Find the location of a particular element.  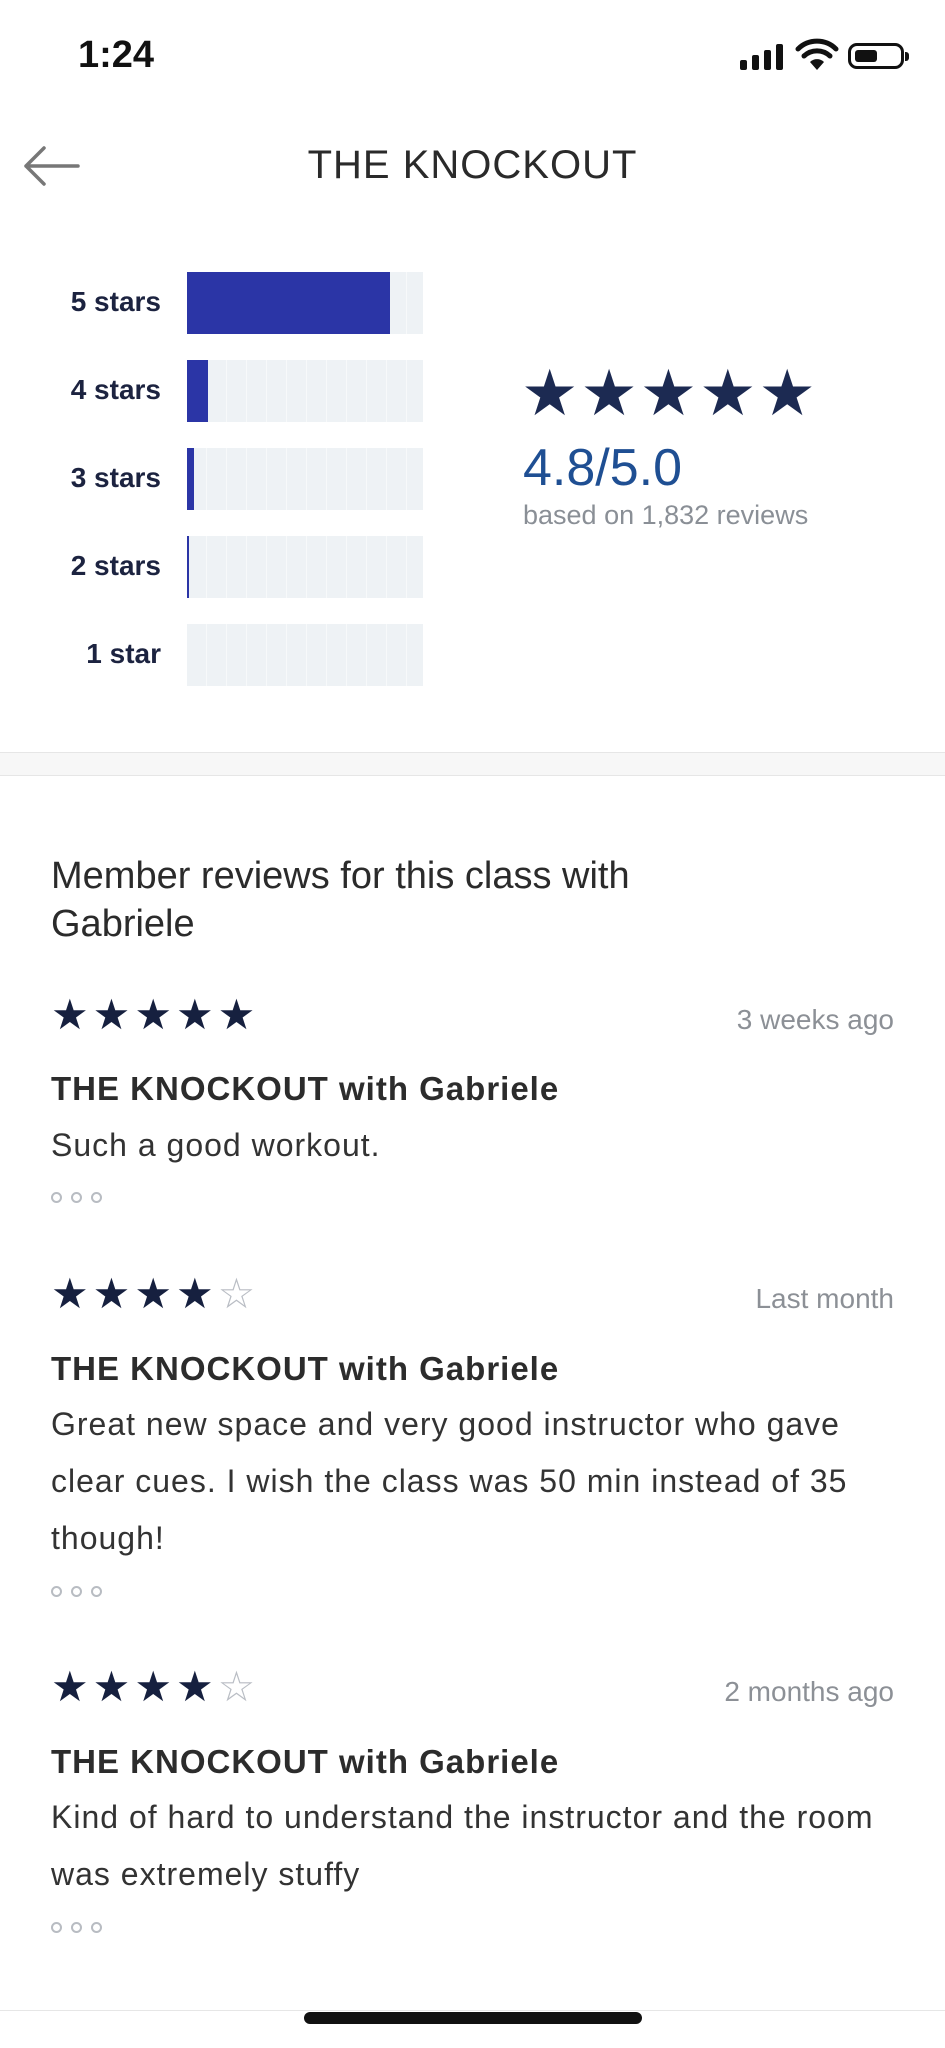

review-date: 2 months ago is located at coordinates (809, 1691).